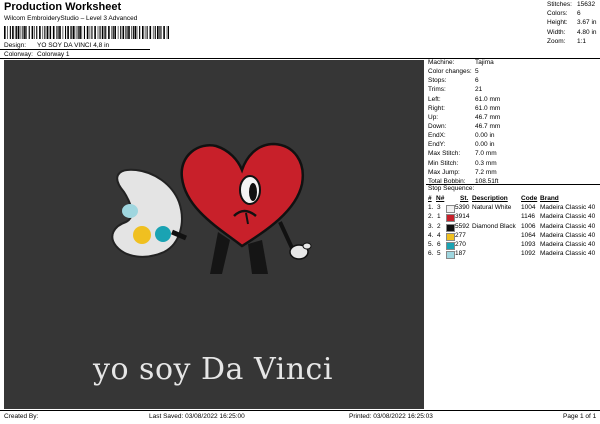 This screenshot has height=424, width=600. I want to click on colorway-label: Colorway:, so click(18, 54).